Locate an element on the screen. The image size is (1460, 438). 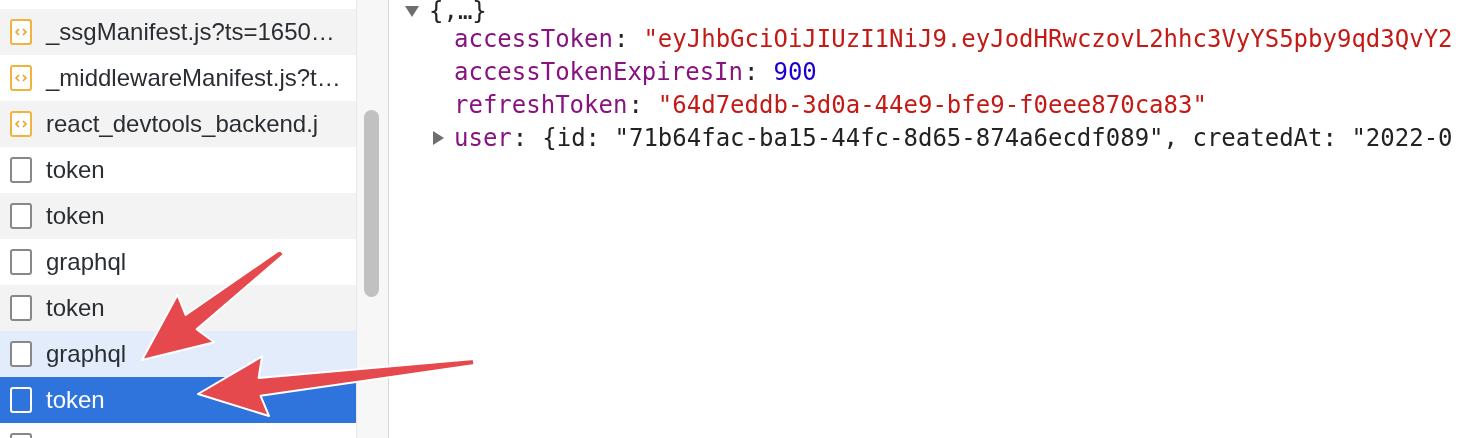
property-value: "eyJhbGciOiJIUzI1NiJ9.eyJodHRwczovL2hhc3VyYS5pby9qd3QvY2 is located at coordinates (1048, 38).